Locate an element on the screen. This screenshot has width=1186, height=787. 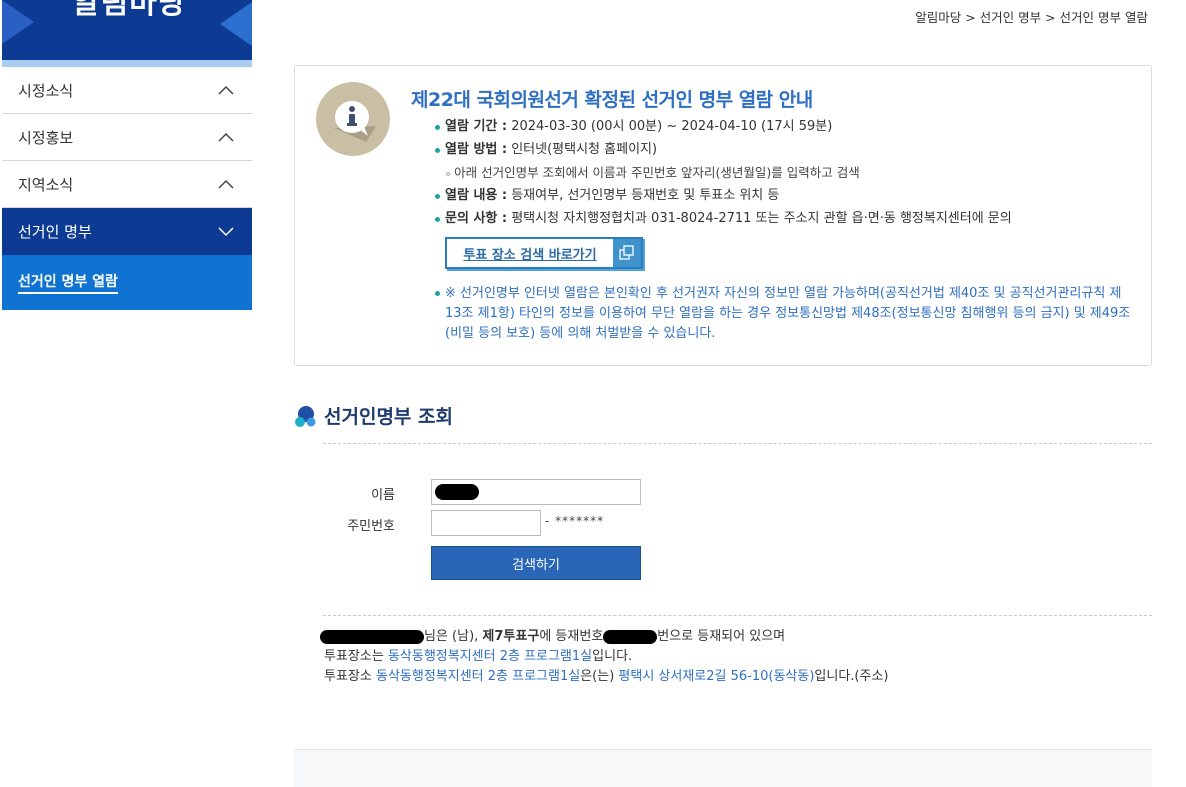
section-bullet-icon is located at coordinates (305, 416).